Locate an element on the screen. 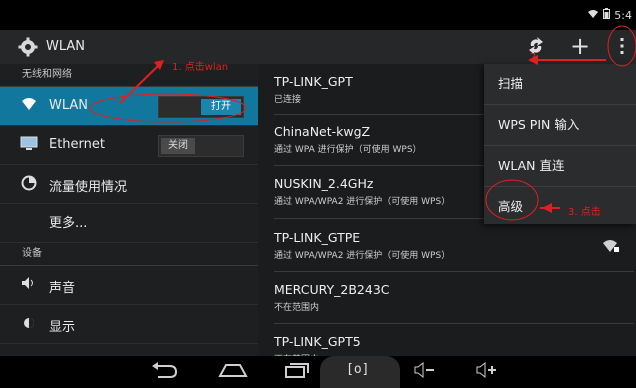 The height and width of the screenshot is (388, 636). data-usage-icon is located at coordinates (29, 184).